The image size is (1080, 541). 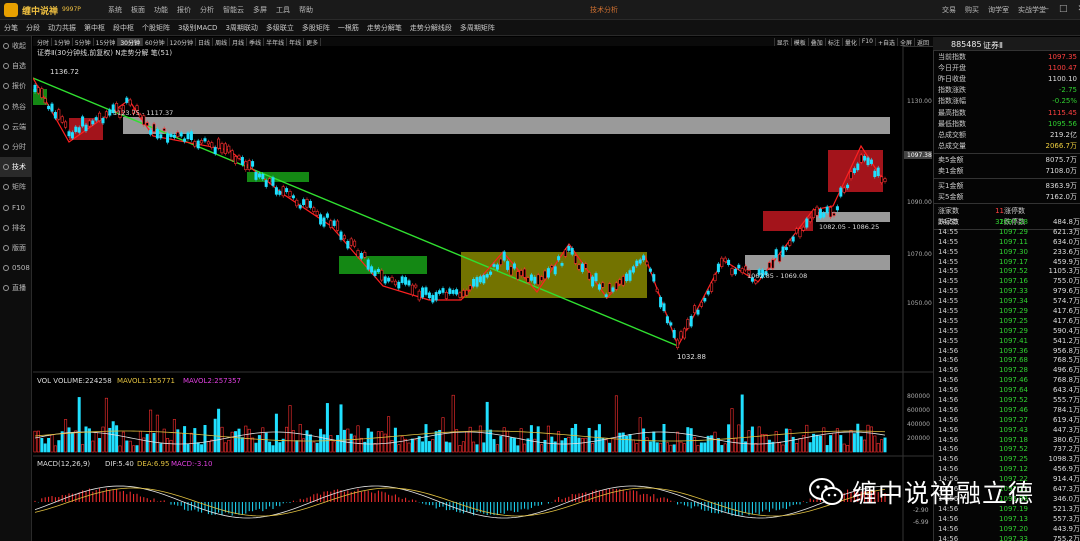 What do you see at coordinates (777, 276) in the screenshot?
I see `zone-label: 1062.85 - 1069.08` at bounding box center [777, 276].